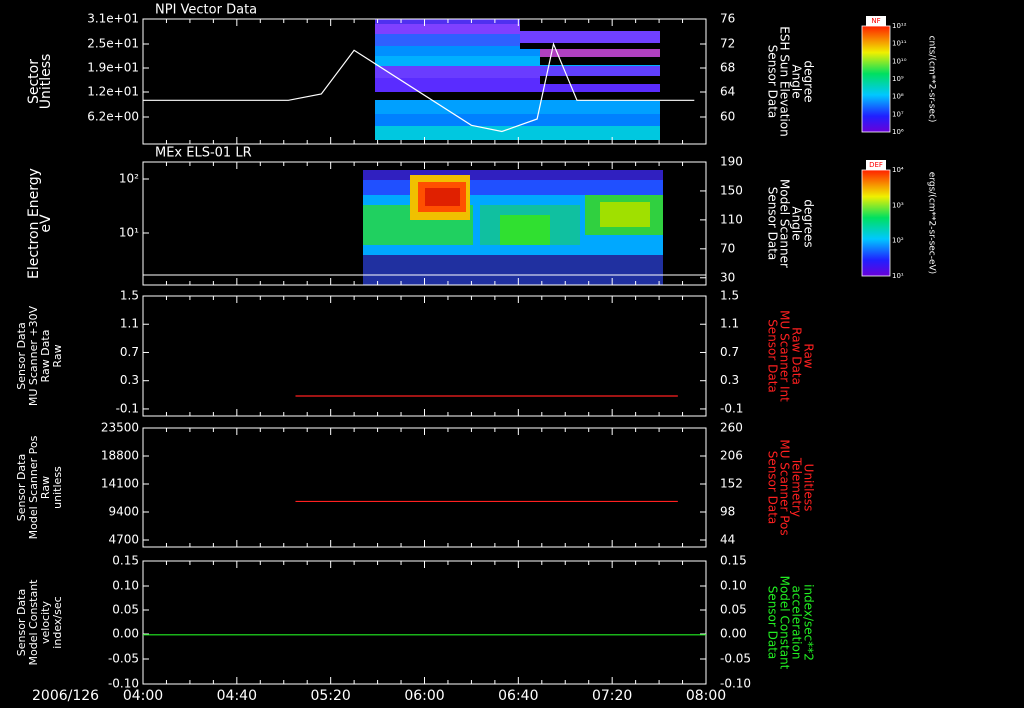 The height and width of the screenshot is (708, 1024). What do you see at coordinates (129, 352) in the screenshot?
I see `left-tick-label: 0.7` at bounding box center [129, 352].